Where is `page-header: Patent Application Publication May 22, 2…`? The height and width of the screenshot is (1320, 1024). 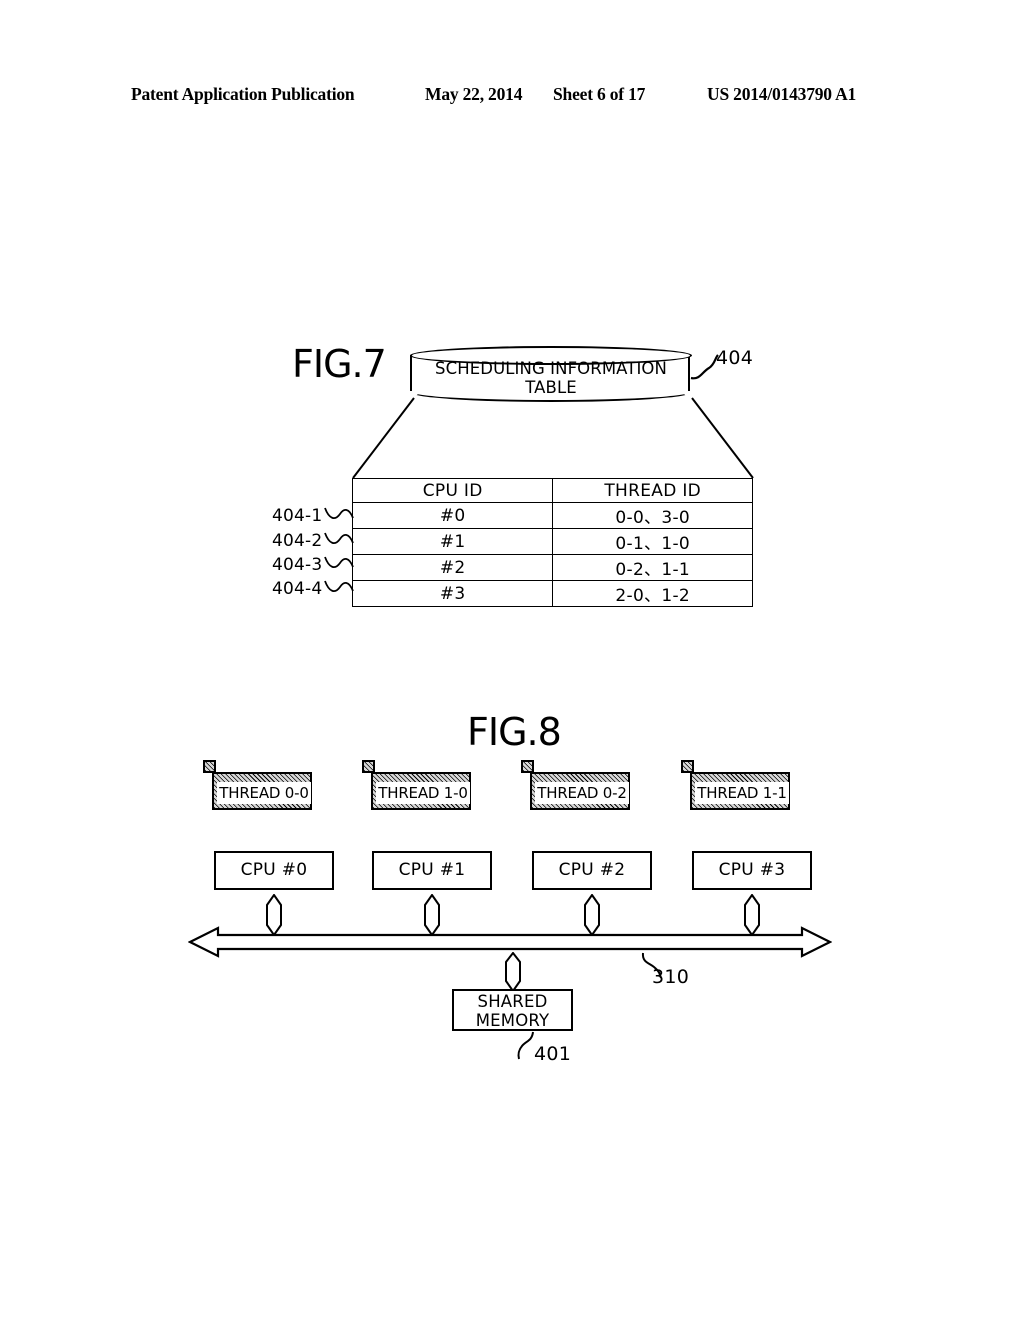 page-header: Patent Application Publication May 22, 2… is located at coordinates (512, 99).